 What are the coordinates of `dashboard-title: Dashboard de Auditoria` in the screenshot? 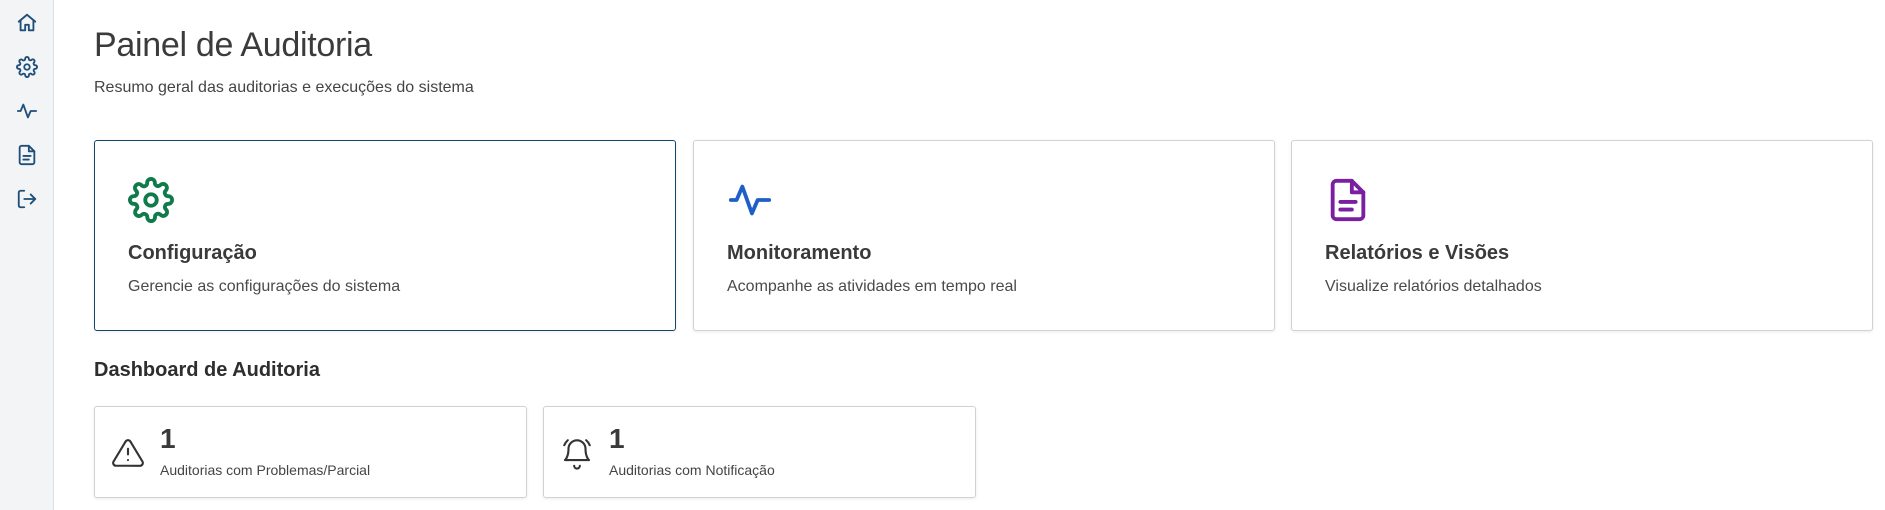 It's located at (207, 370).